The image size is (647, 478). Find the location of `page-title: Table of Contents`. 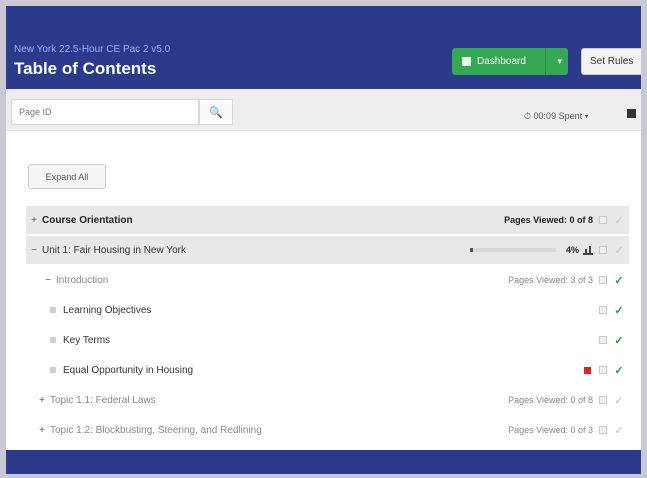

page-title: Table of Contents is located at coordinates (85, 68).